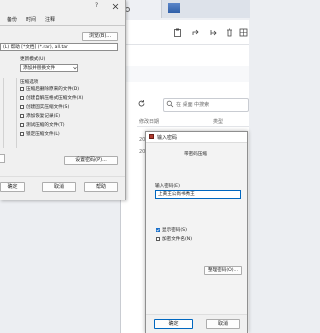 The width and height of the screenshot is (320, 333). I want to click on checked-checkbox-icon, so click(158, 229).